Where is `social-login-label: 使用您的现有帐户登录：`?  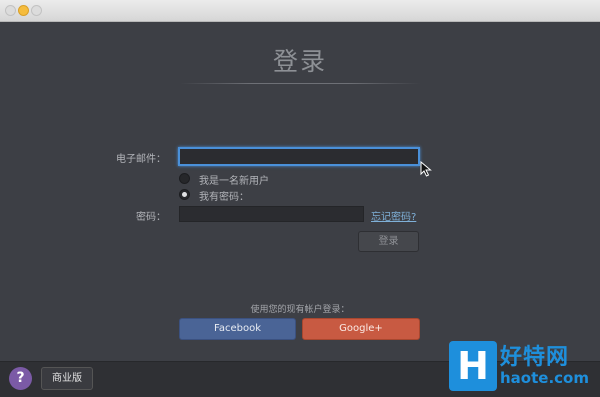 social-login-label: 使用您的现有帐户登录： is located at coordinates (300, 310).